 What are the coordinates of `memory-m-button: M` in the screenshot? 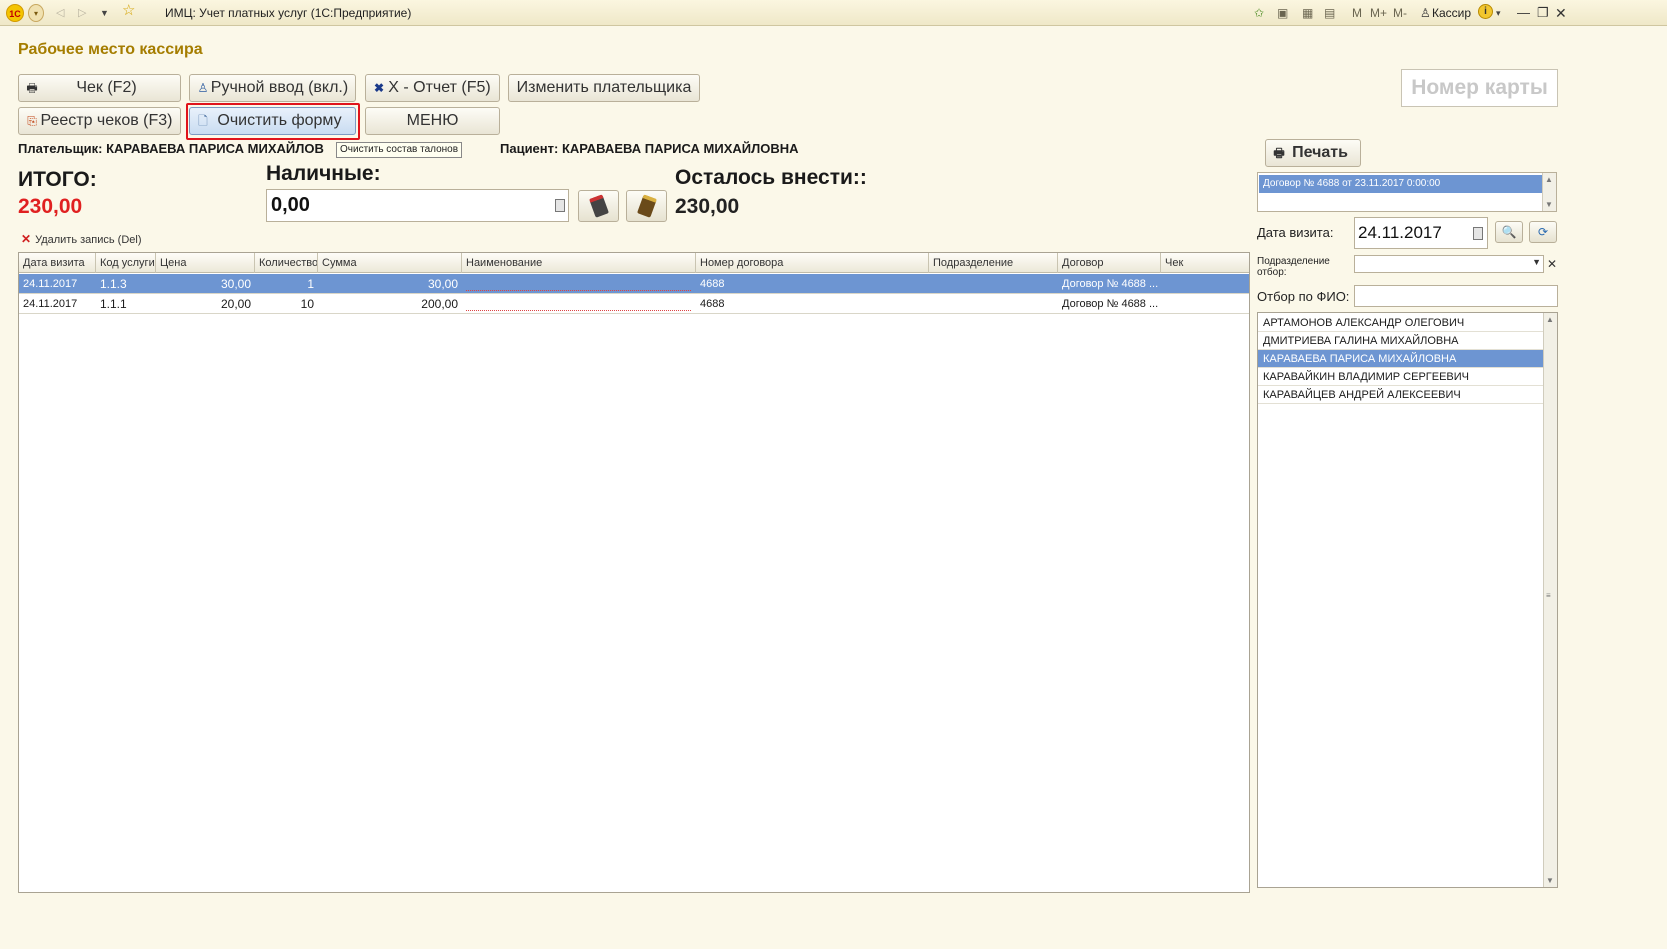 It's located at (1357, 13).